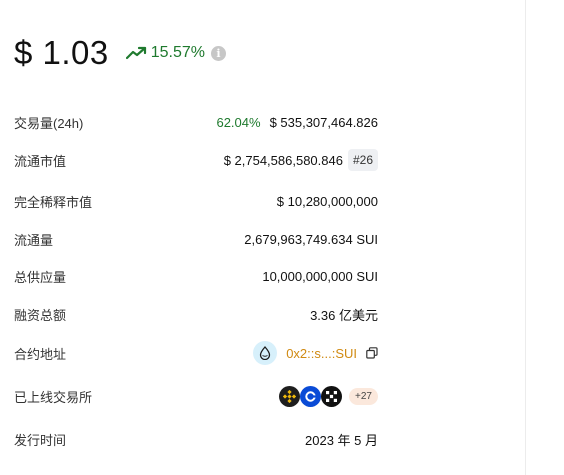 Image resolution: width=564 pixels, height=475 pixels. I want to click on price-change: 15.57%, so click(165, 53).